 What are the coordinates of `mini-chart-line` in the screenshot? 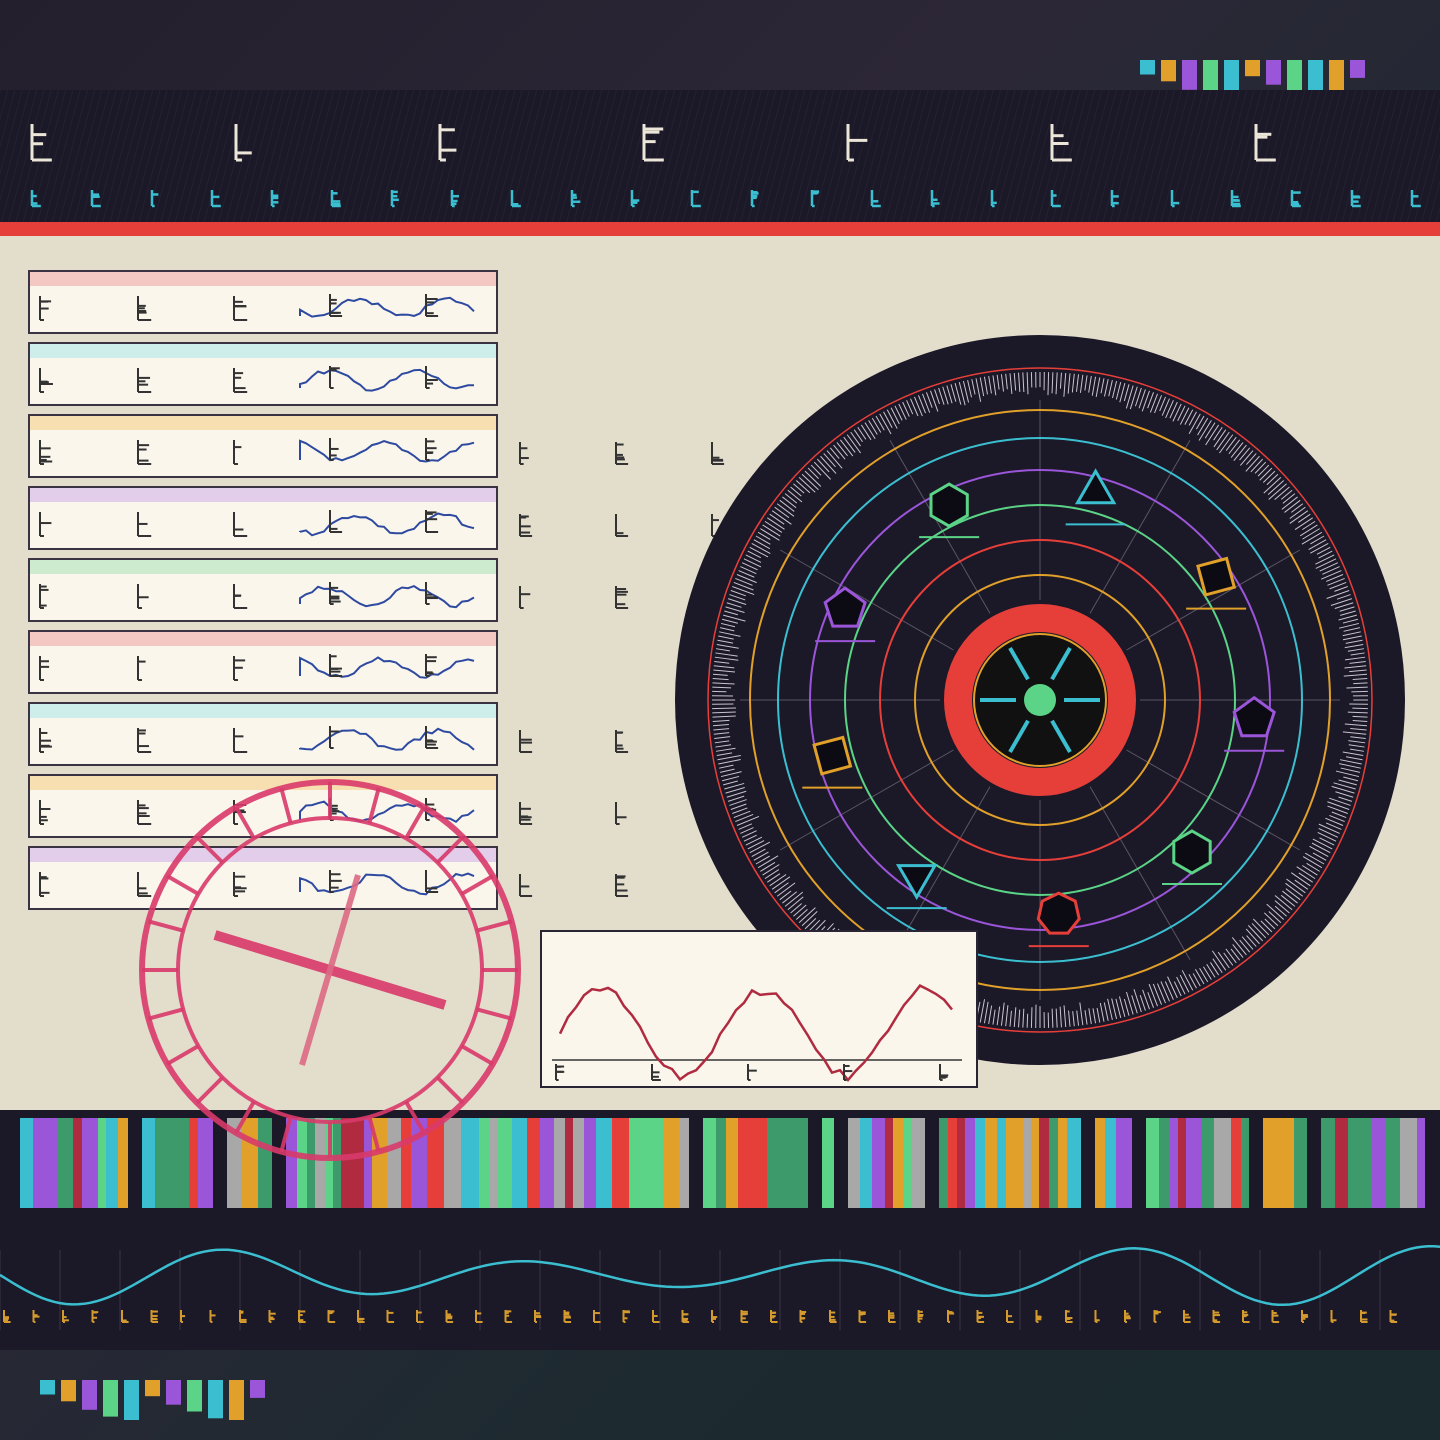 It's located at (755, 1033).